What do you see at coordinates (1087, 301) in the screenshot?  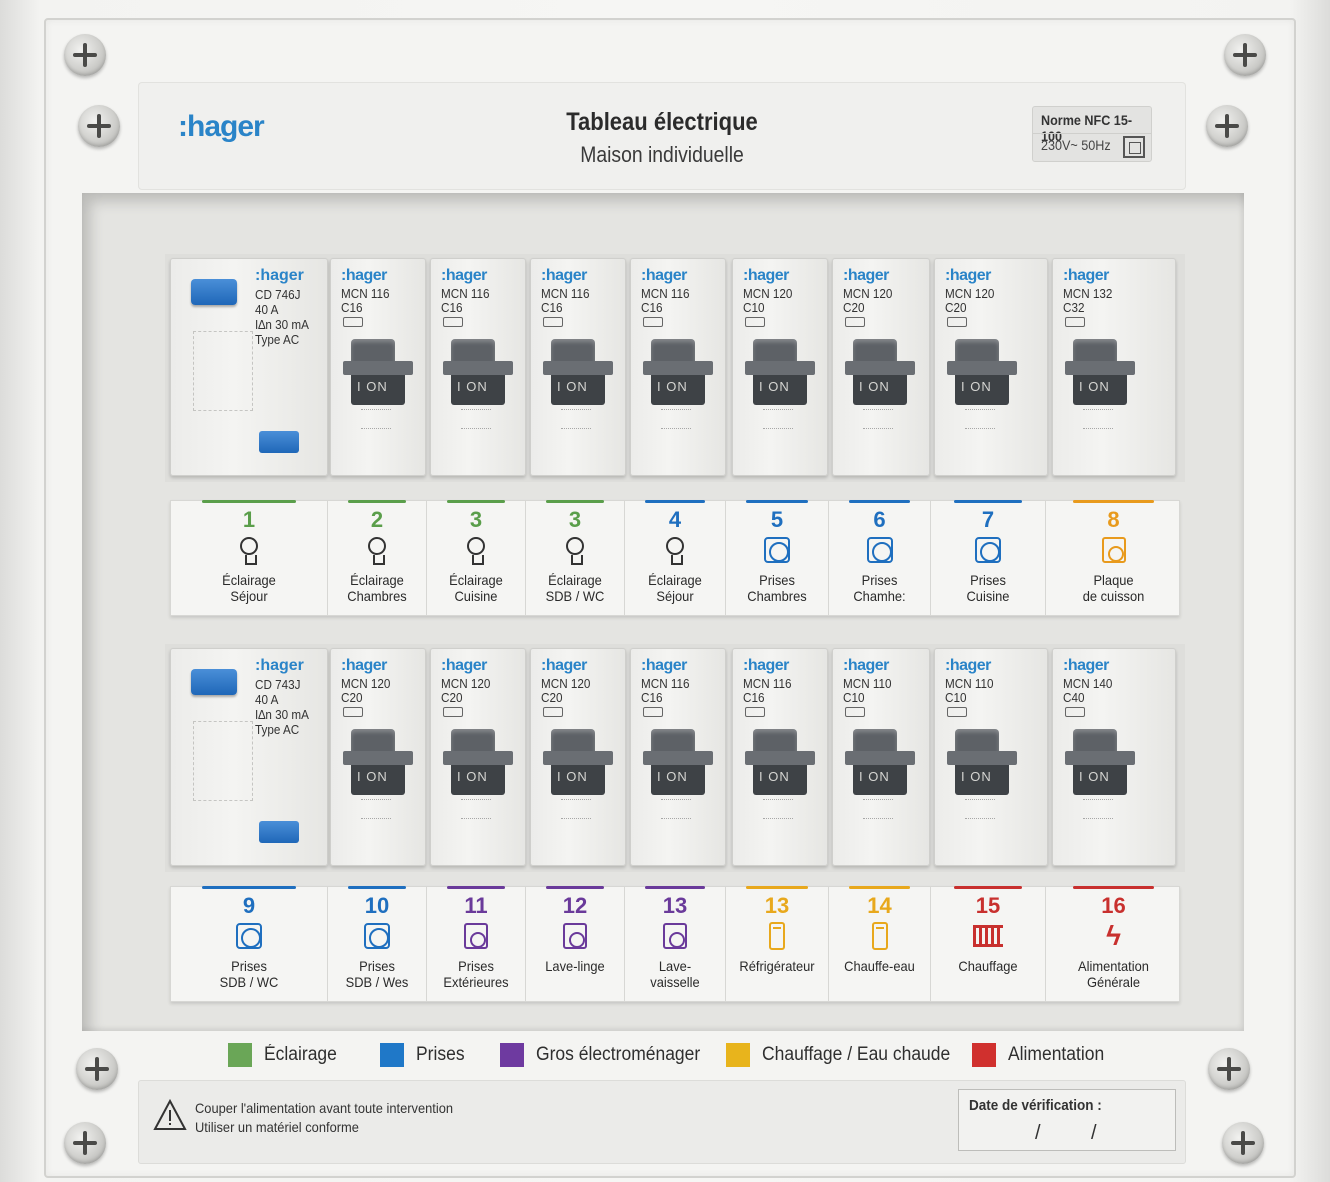 I see `breaker-spec: MCN 132 C32` at bounding box center [1087, 301].